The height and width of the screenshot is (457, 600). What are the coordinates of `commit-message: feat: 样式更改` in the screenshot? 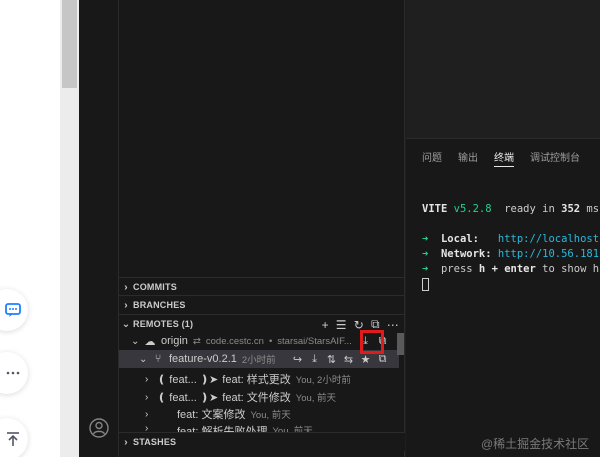 It's located at (256, 380).